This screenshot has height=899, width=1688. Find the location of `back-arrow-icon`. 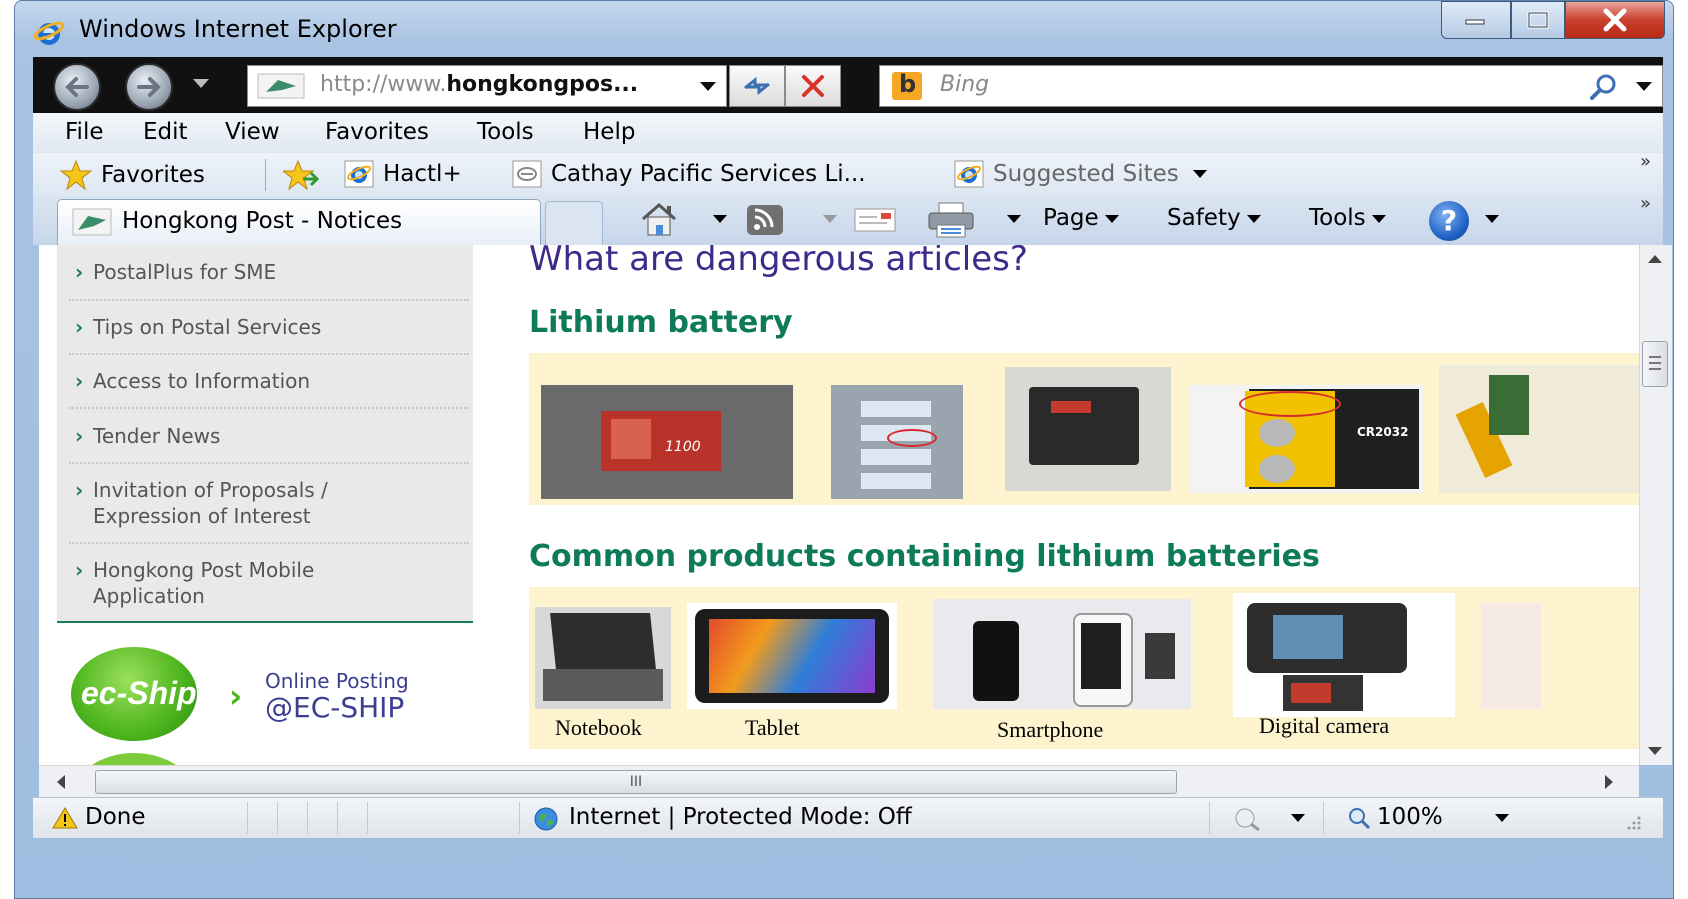

back-arrow-icon is located at coordinates (77, 87).